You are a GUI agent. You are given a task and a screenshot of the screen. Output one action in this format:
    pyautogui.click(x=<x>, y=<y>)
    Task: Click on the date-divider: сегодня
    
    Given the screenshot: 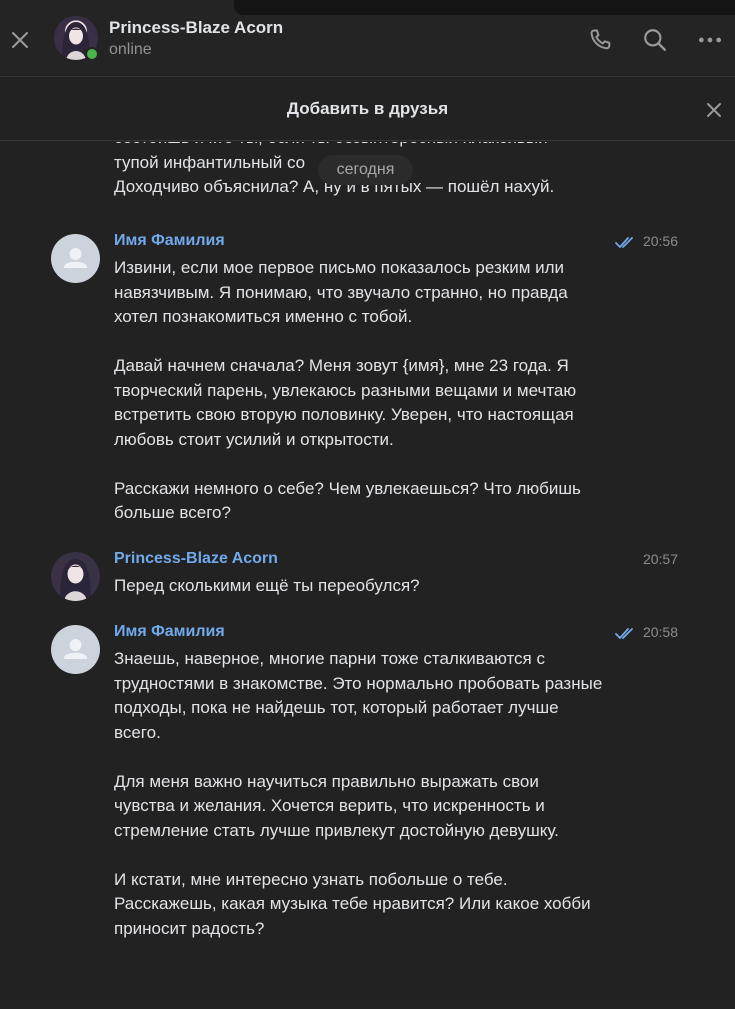 What is the action you would take?
    pyautogui.click(x=365, y=170)
    